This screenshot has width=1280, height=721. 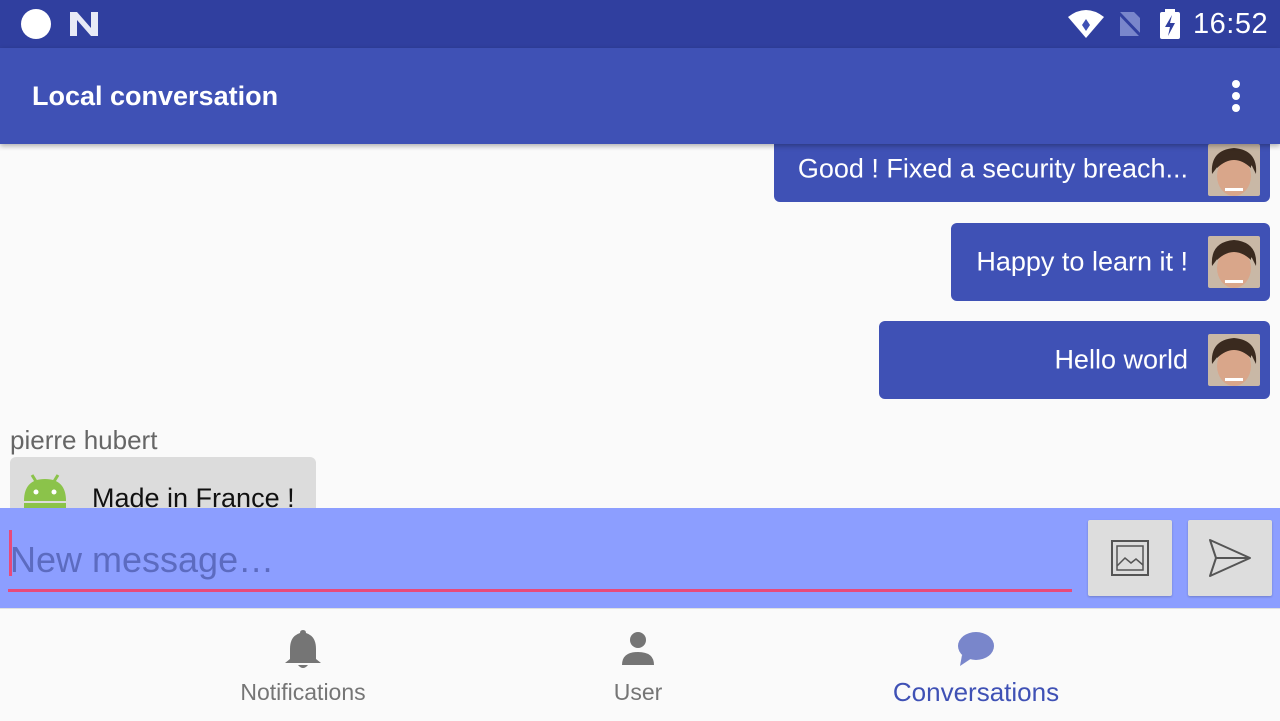 What do you see at coordinates (976, 692) in the screenshot?
I see `nav-label: Conversations` at bounding box center [976, 692].